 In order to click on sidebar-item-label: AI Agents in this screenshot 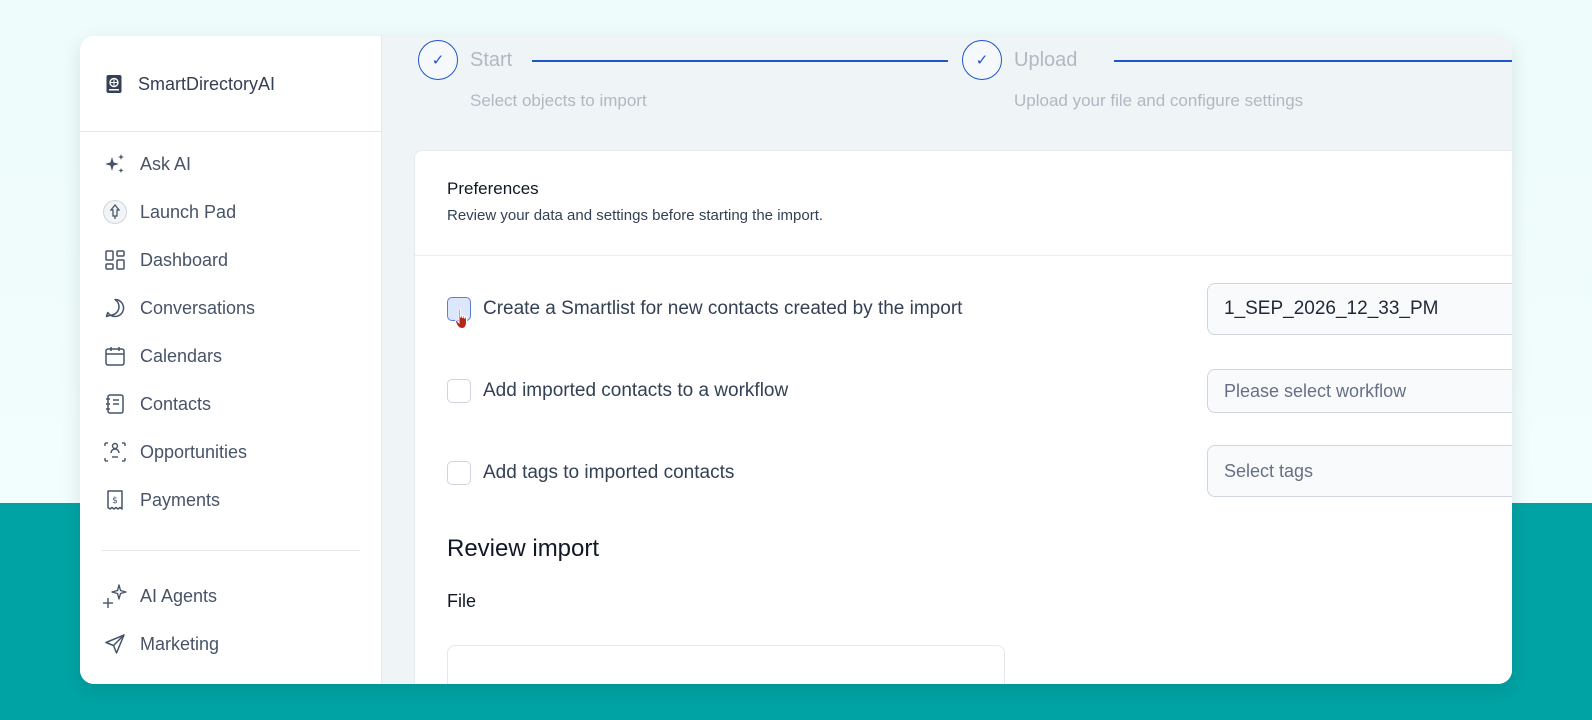, I will do `click(179, 595)`.